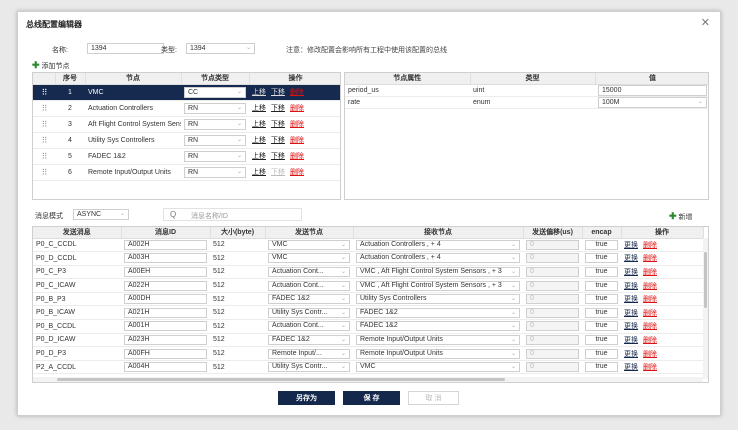 The width and height of the screenshot is (738, 430). Describe the element at coordinates (652, 101) in the screenshot. I see `prop-value-select: 100M ⌄` at that location.